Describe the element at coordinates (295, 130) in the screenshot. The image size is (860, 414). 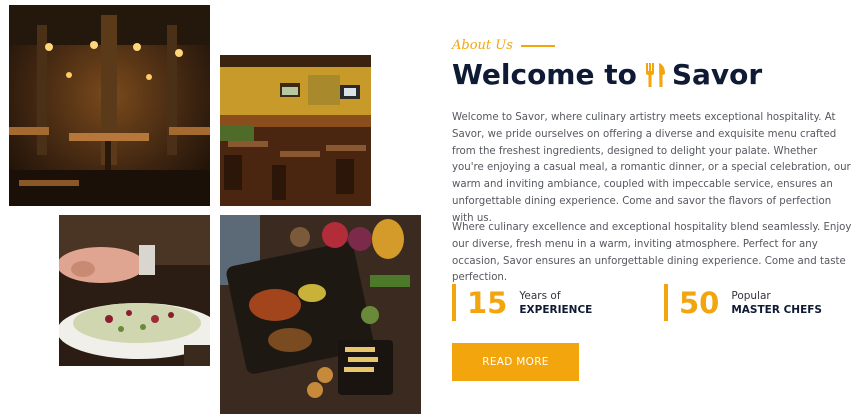
I see `dining-room-image` at that location.